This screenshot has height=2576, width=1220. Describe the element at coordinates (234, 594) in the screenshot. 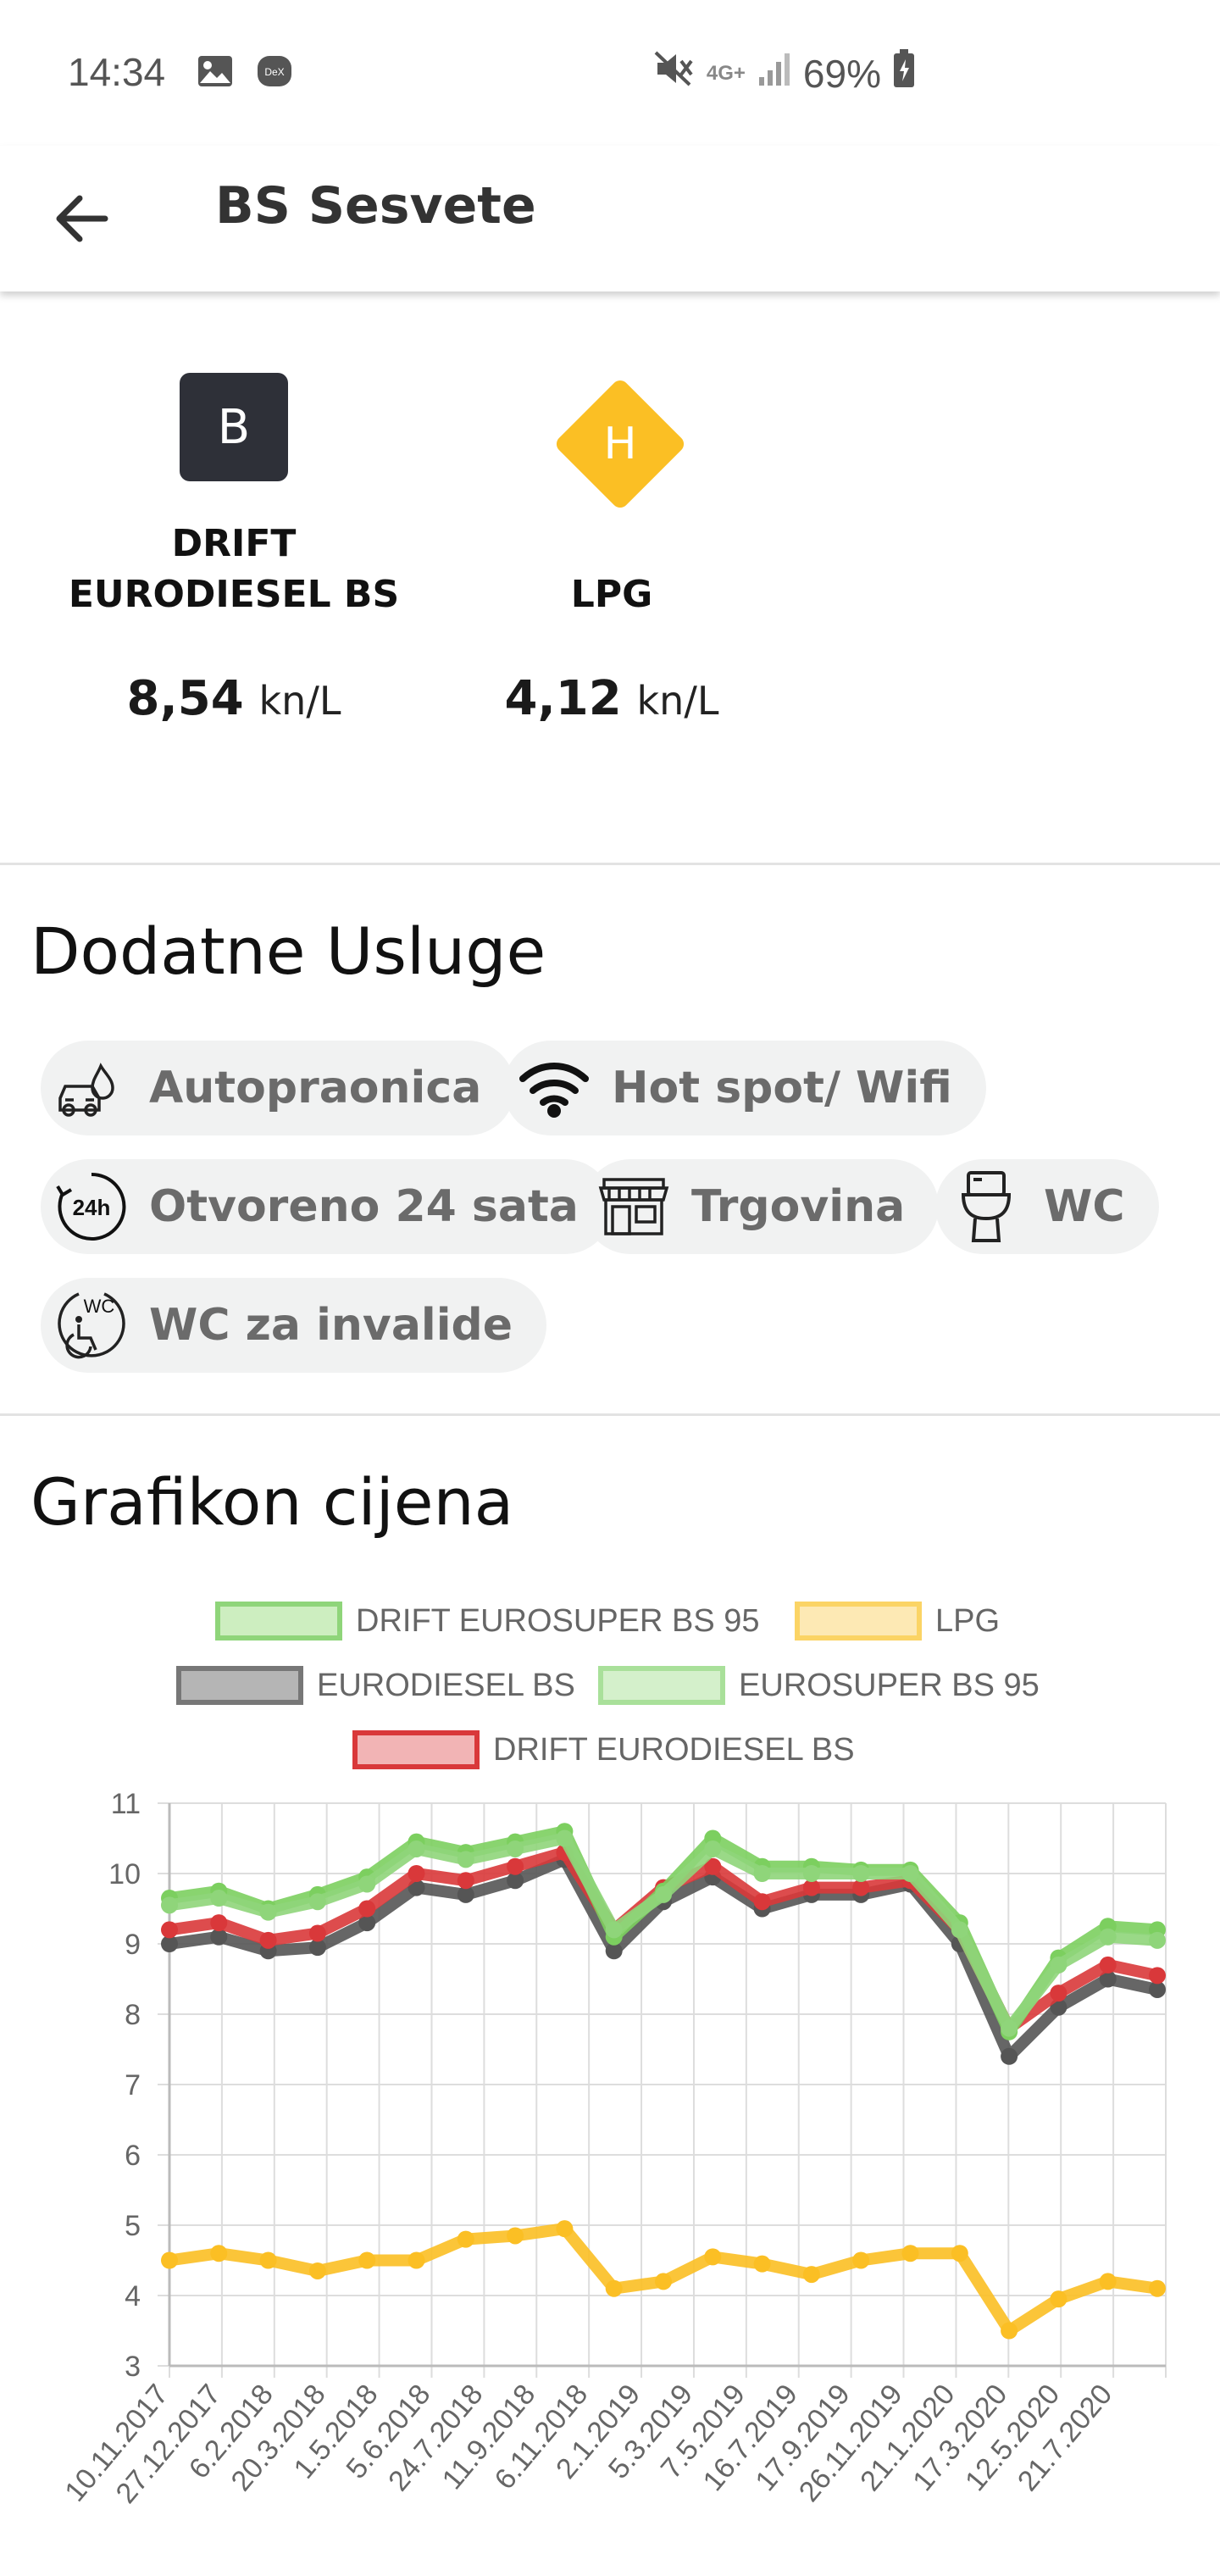

I see `fuel-name-line2: EURODIESEL BS` at that location.